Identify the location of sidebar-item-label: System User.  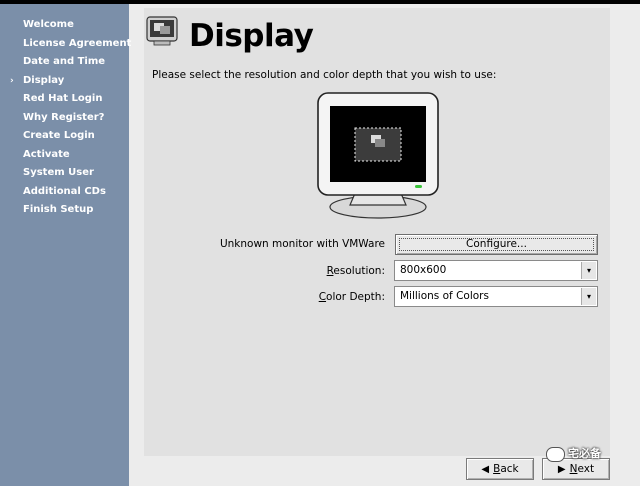
(58, 172).